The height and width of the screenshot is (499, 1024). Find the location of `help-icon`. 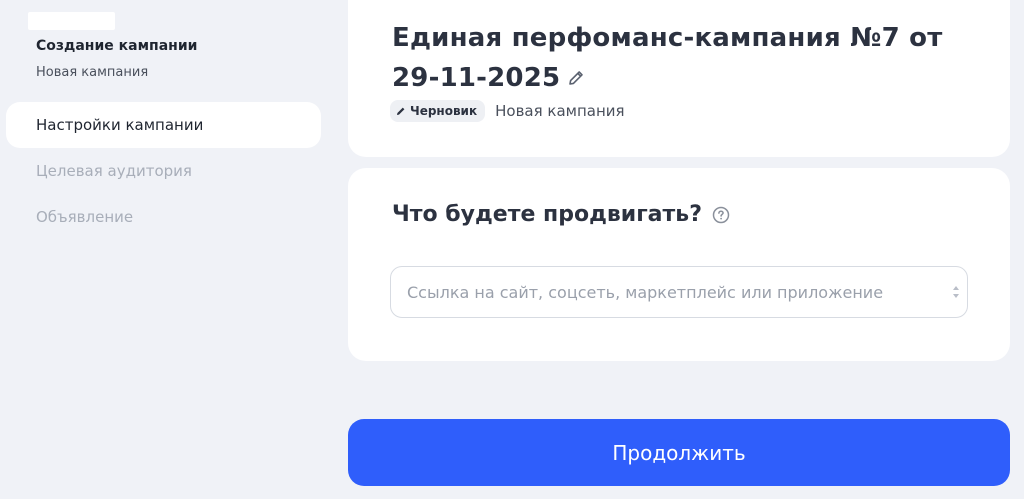

help-icon is located at coordinates (721, 215).